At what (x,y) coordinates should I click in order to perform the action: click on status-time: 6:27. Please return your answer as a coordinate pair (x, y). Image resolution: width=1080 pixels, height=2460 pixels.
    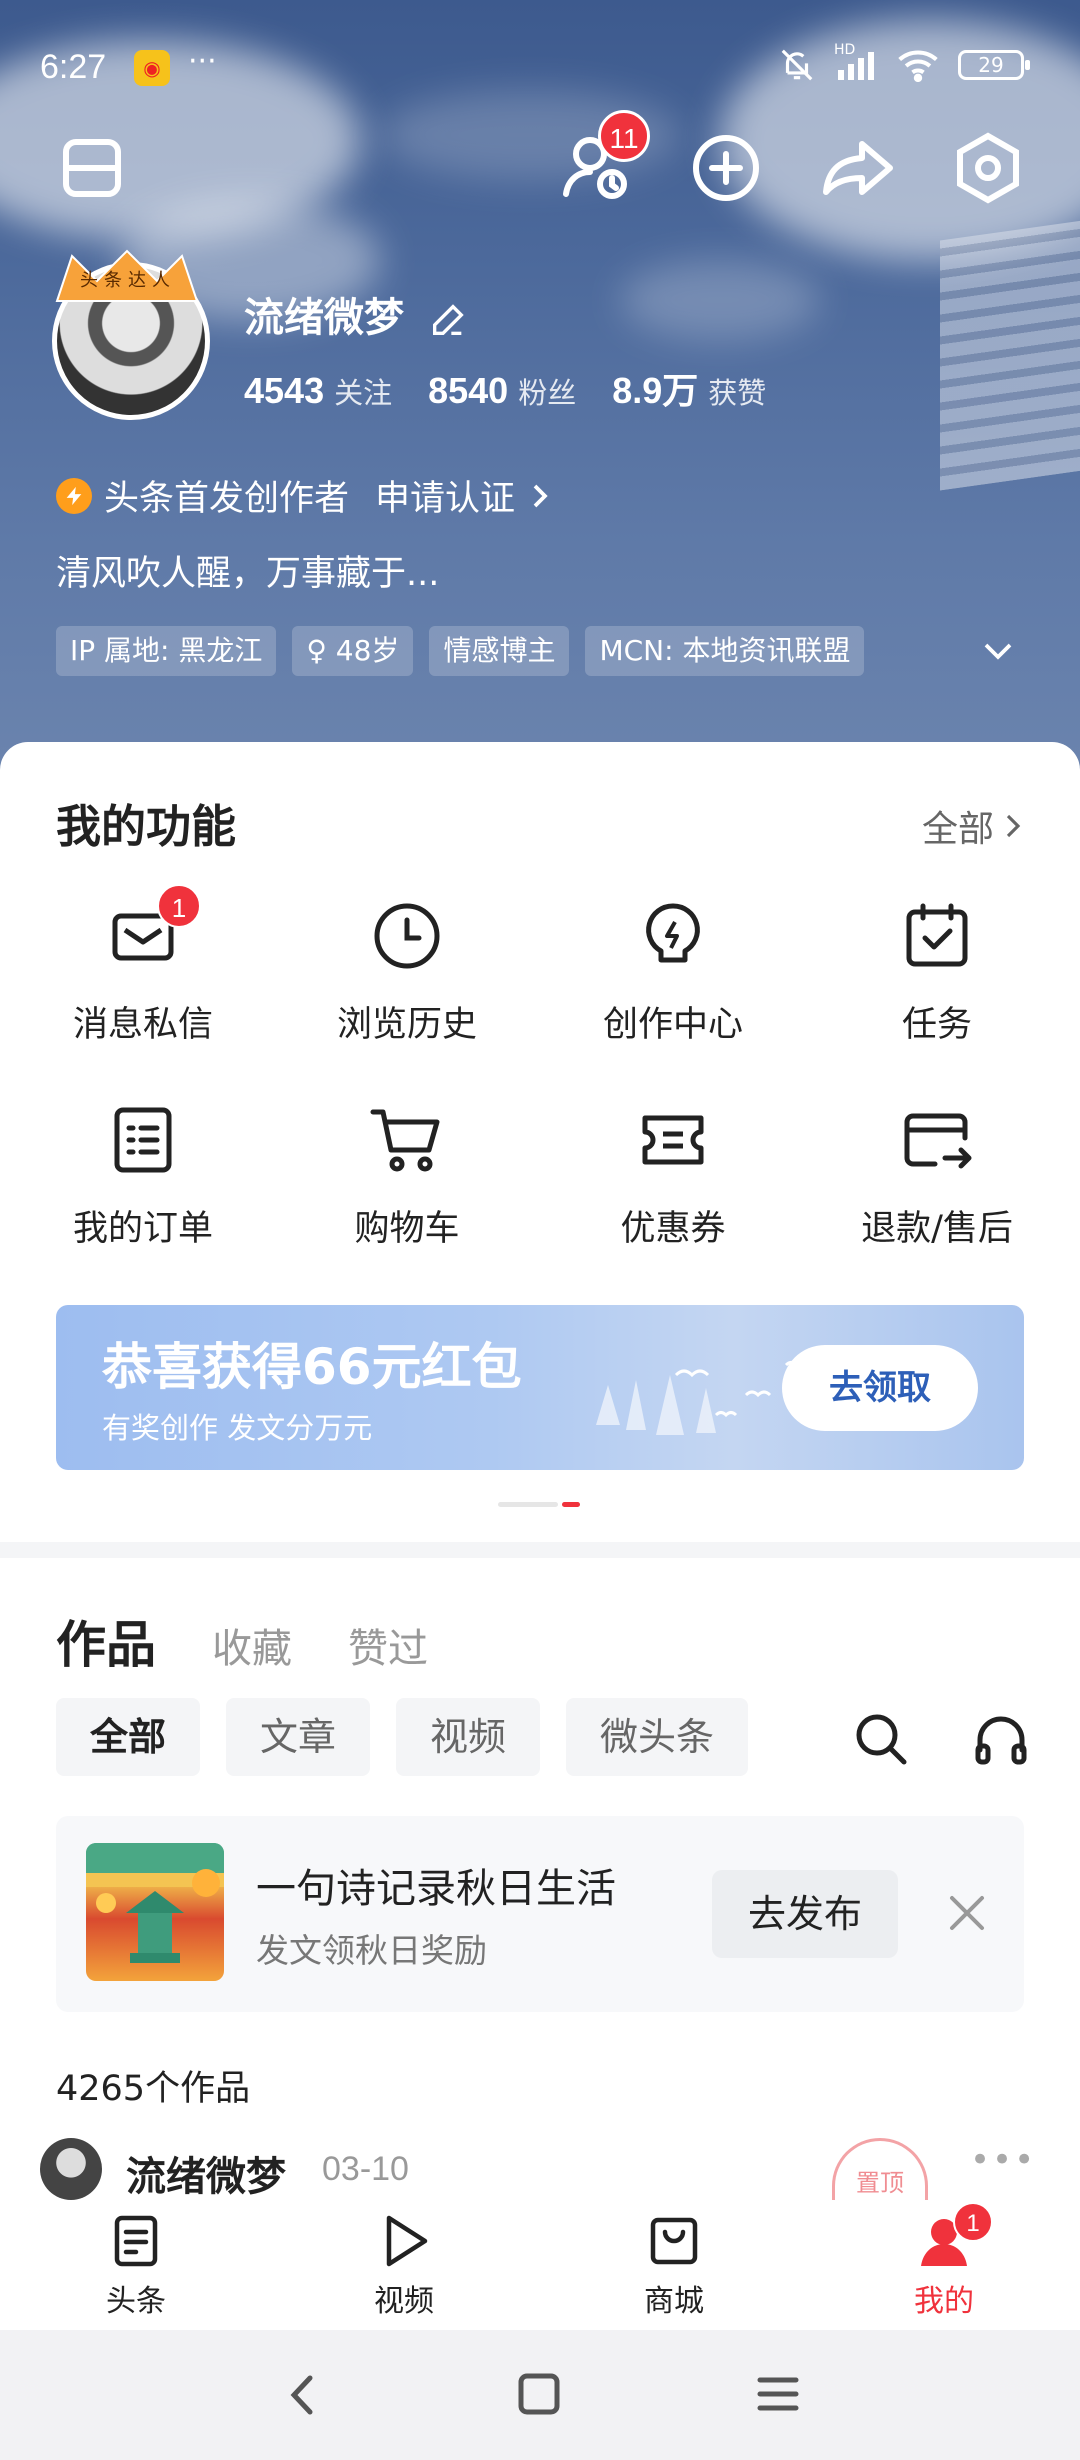
    Looking at the image, I should click on (73, 67).